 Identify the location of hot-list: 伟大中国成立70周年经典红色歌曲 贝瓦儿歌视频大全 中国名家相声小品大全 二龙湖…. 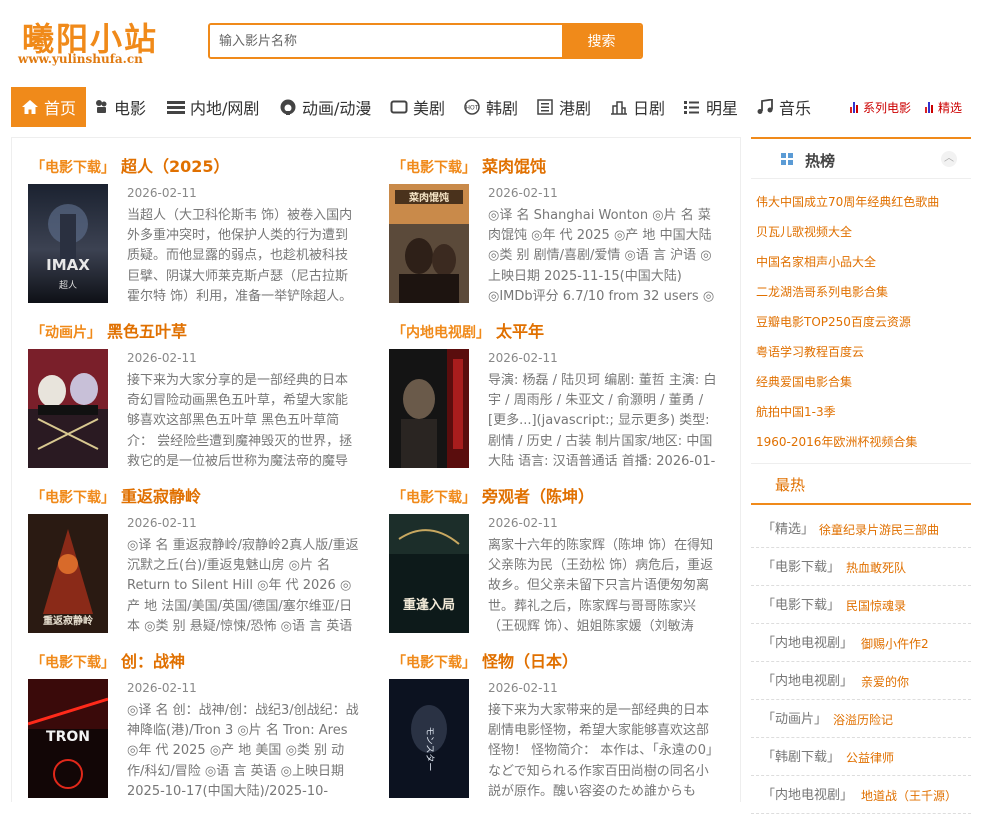
(863, 328).